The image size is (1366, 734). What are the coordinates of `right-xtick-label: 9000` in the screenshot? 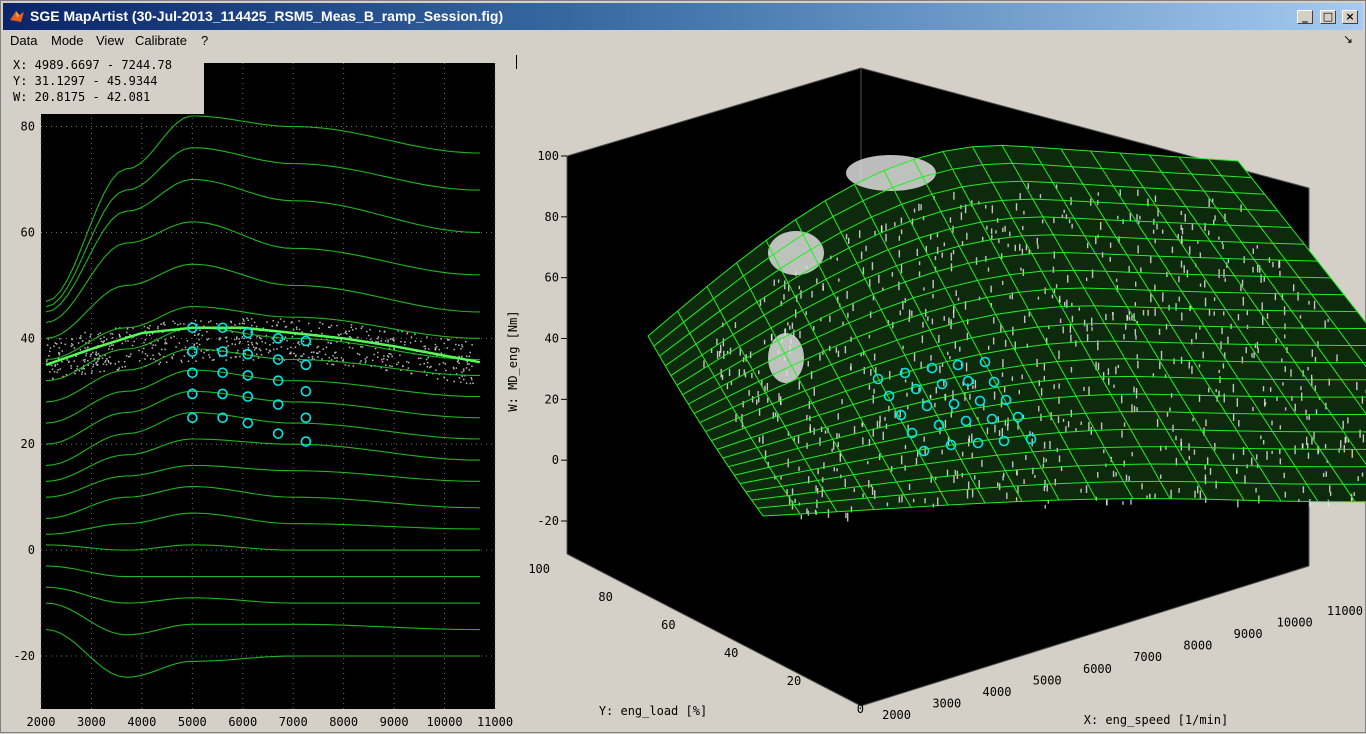 It's located at (1248, 634).